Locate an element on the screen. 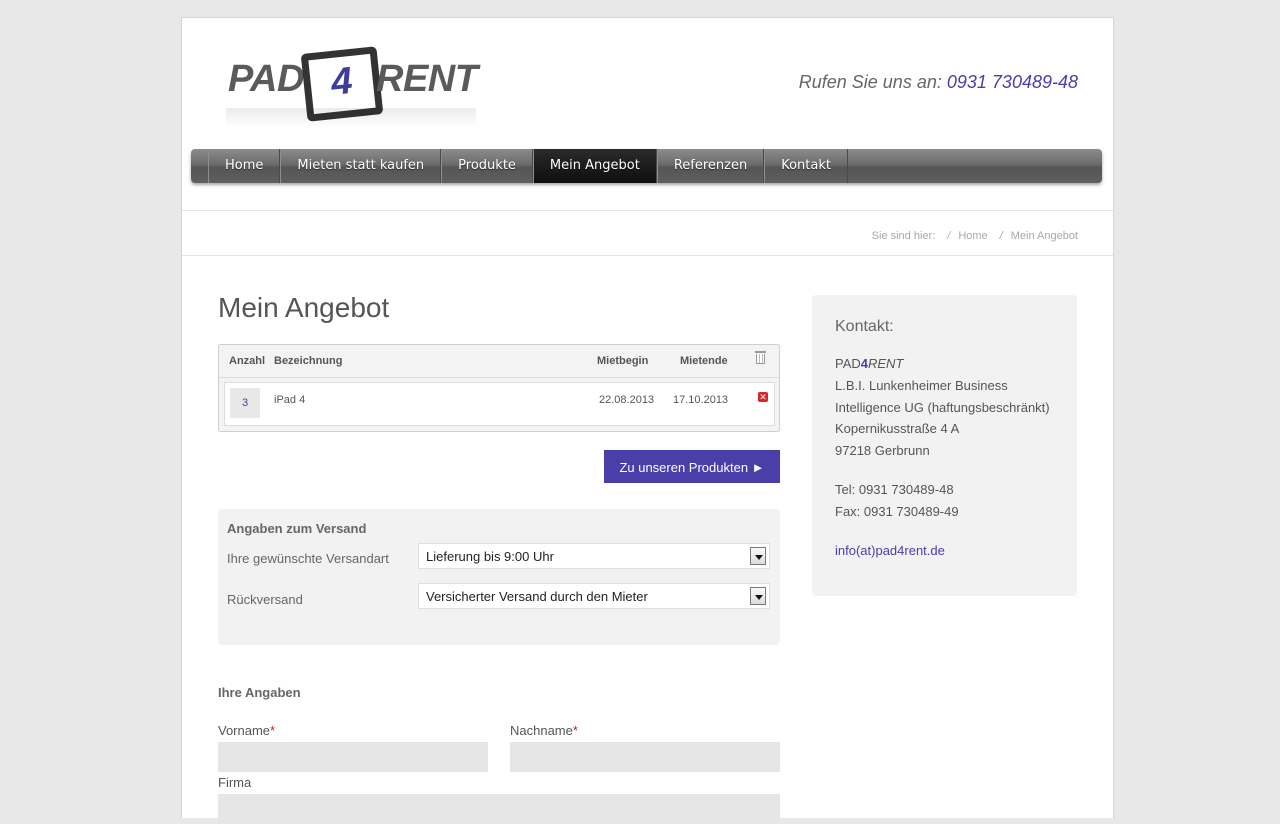 Image resolution: width=1280 pixels, height=824 pixels. column-header-start: Mietbegin is located at coordinates (623, 361).